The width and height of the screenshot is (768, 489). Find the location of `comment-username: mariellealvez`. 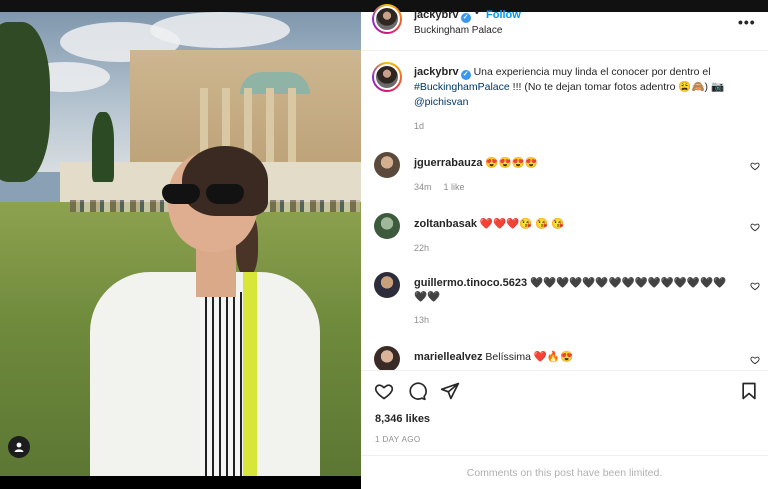

comment-username: mariellealvez is located at coordinates (448, 357).